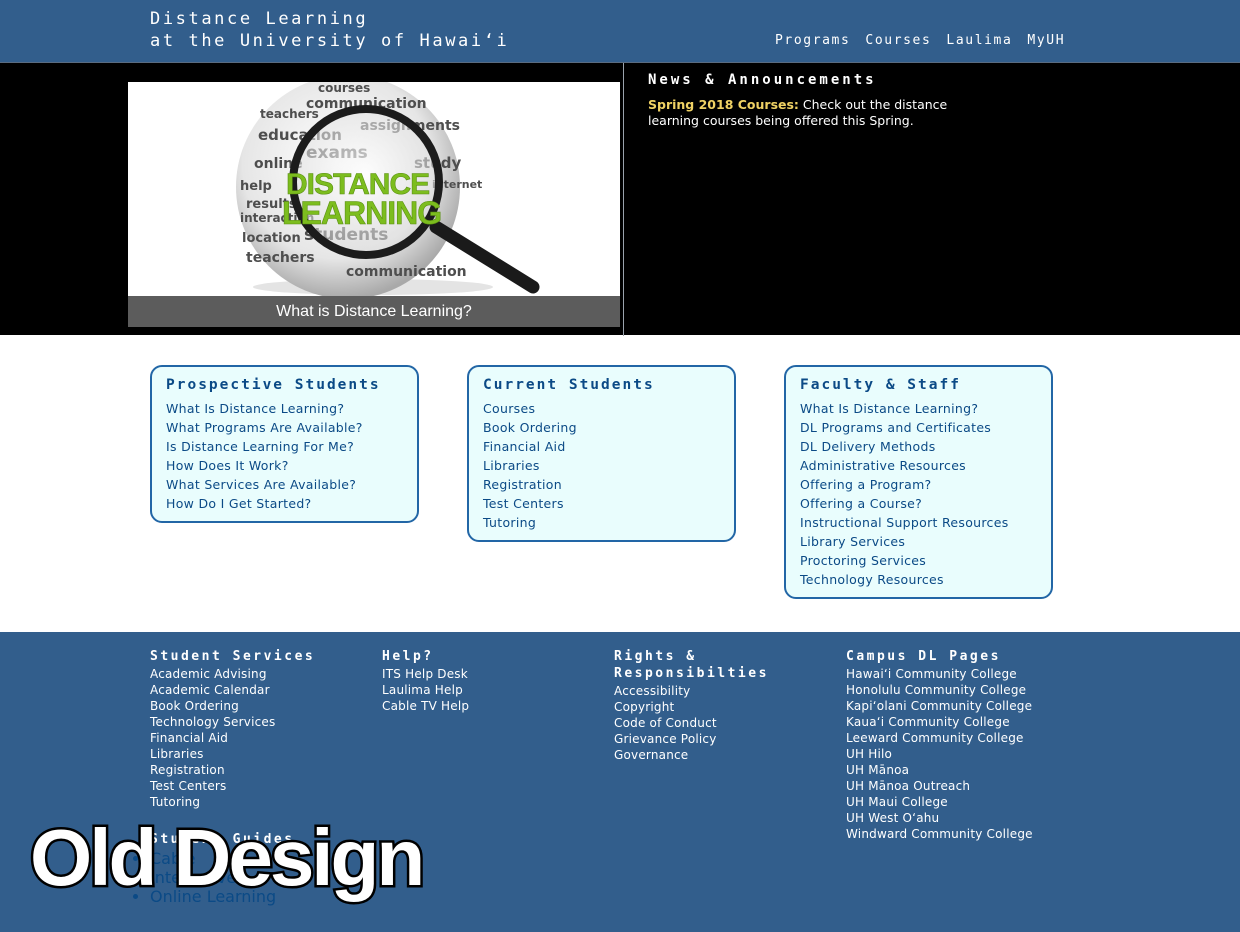  What do you see at coordinates (923, 656) in the screenshot?
I see `footer-title-campus: Campus DL Pages` at bounding box center [923, 656].